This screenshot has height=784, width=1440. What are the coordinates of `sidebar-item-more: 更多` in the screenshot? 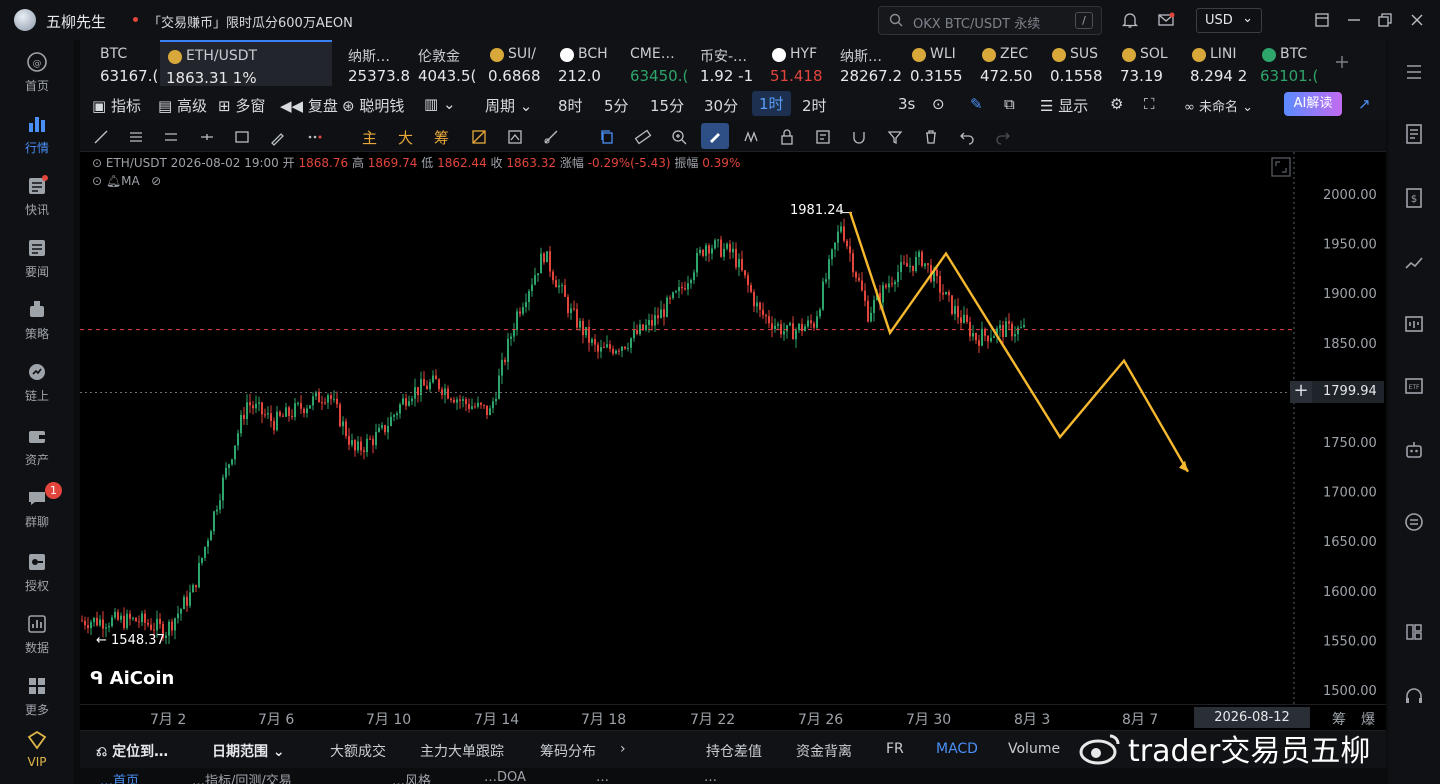 It's located at (37, 696).